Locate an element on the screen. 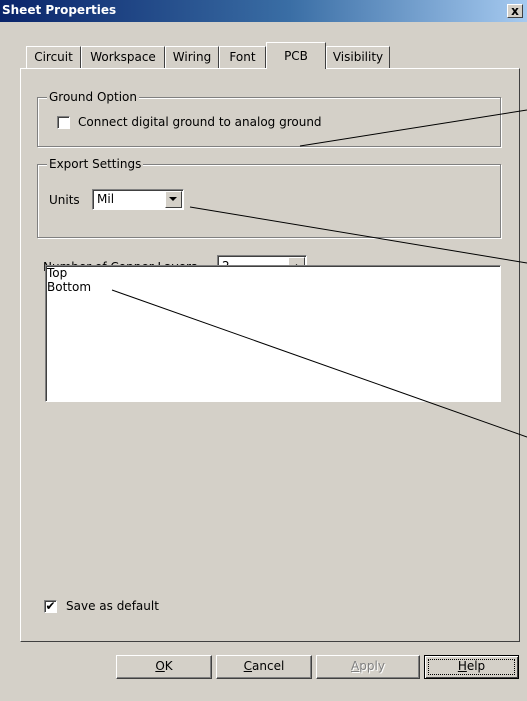 This screenshot has height=701, width=527. ok-button-label: OK is located at coordinates (164, 666).